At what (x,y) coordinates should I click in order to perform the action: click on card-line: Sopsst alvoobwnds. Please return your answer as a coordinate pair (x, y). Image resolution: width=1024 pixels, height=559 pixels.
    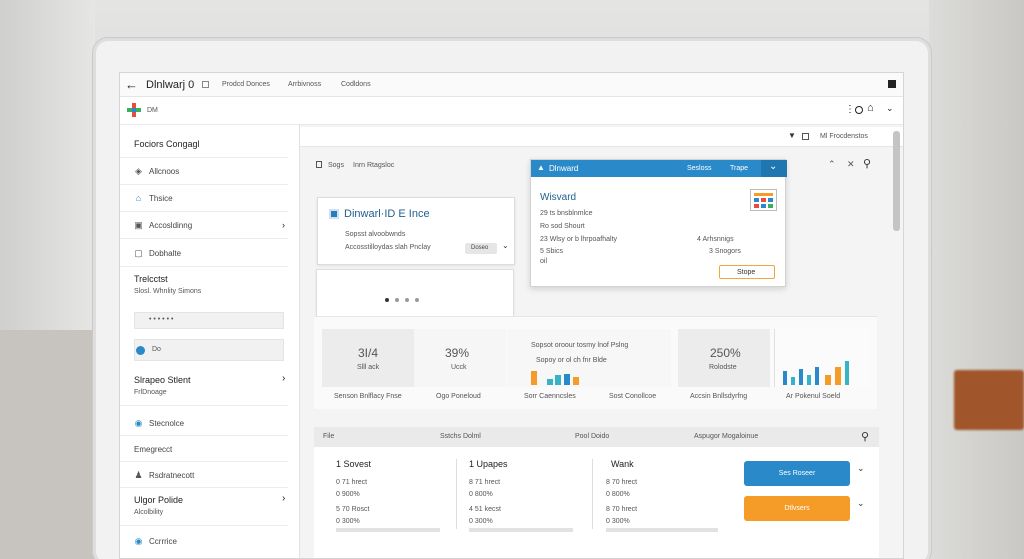
    Looking at the image, I should click on (375, 234).